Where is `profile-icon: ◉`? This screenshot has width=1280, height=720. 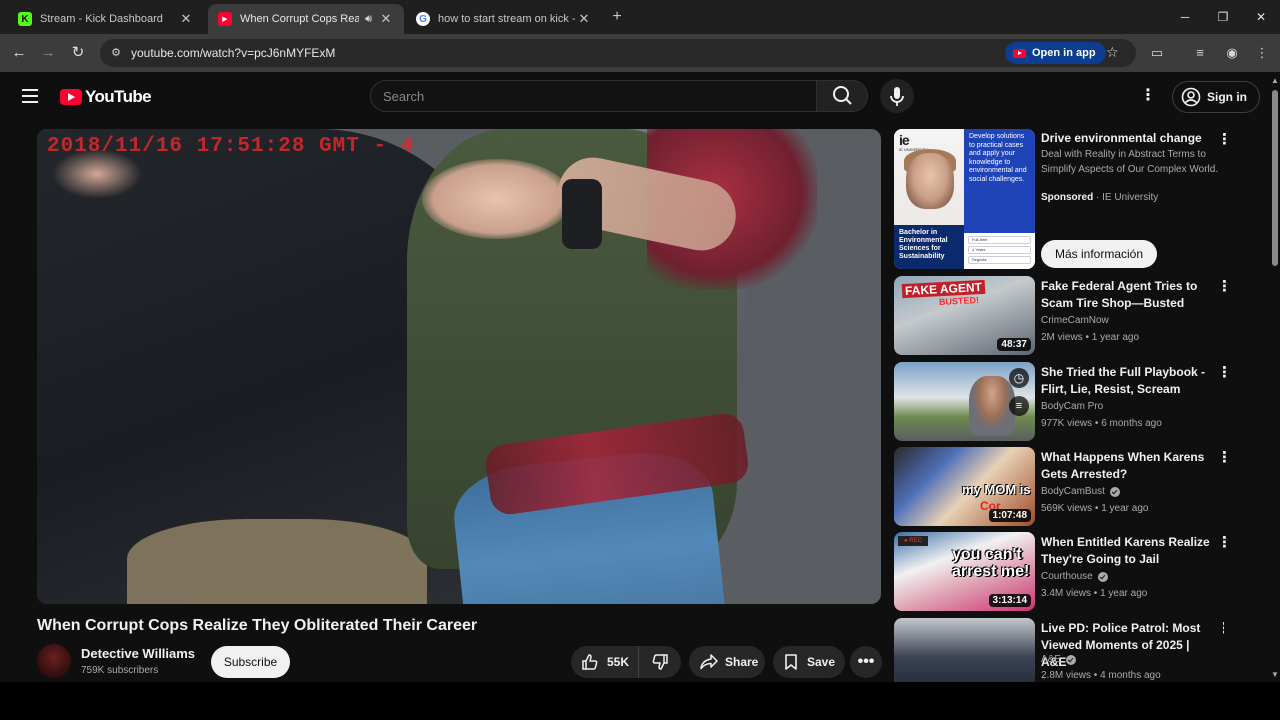
profile-icon: ◉ is located at coordinates (1232, 53).